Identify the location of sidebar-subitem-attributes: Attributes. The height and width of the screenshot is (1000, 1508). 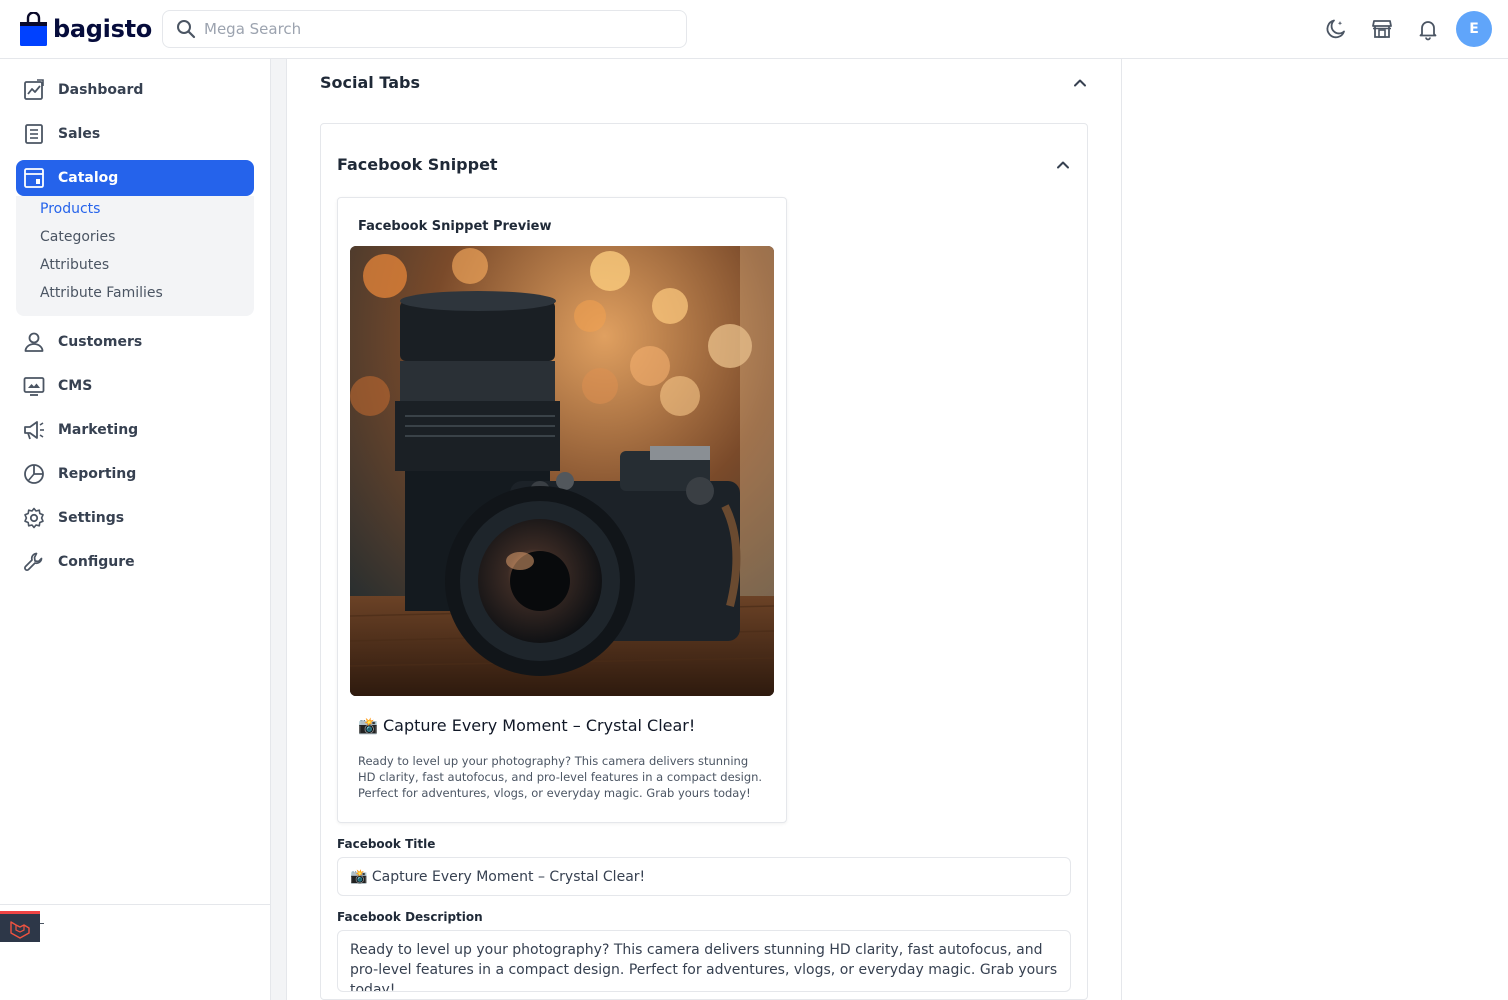
(74, 265).